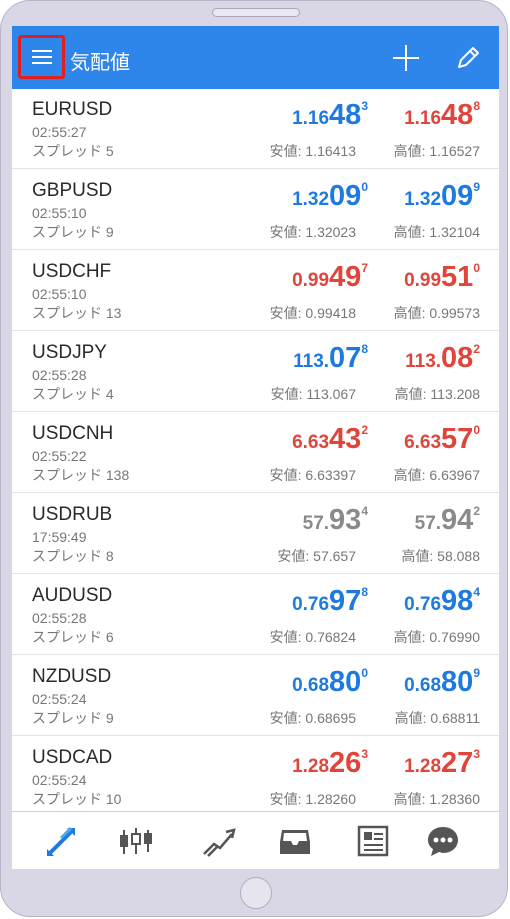  Describe the element at coordinates (423, 442) in the screenshot. I see `ask-price-prefix: 6.63` at that location.